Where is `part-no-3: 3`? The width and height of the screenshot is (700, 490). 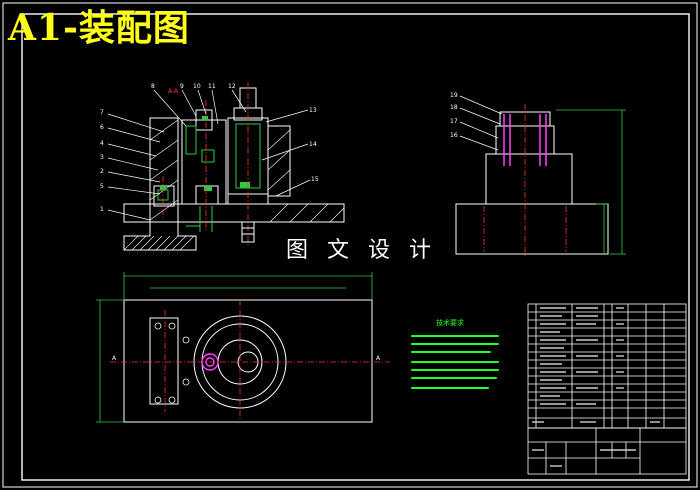 part-no-3: 3 is located at coordinates (102, 157).